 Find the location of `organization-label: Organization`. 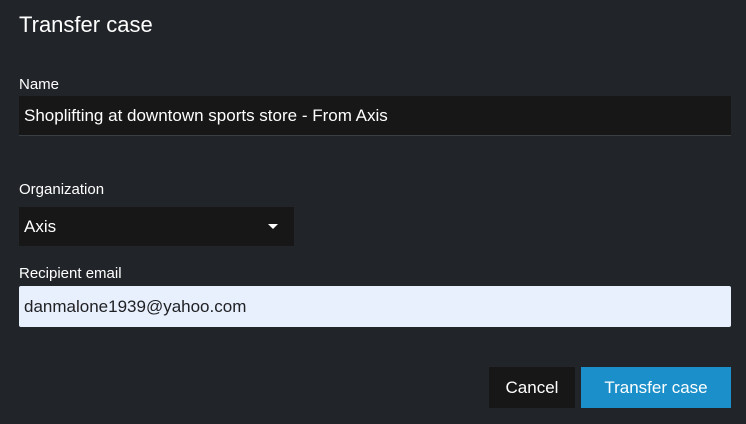

organization-label: Organization is located at coordinates (62, 189).